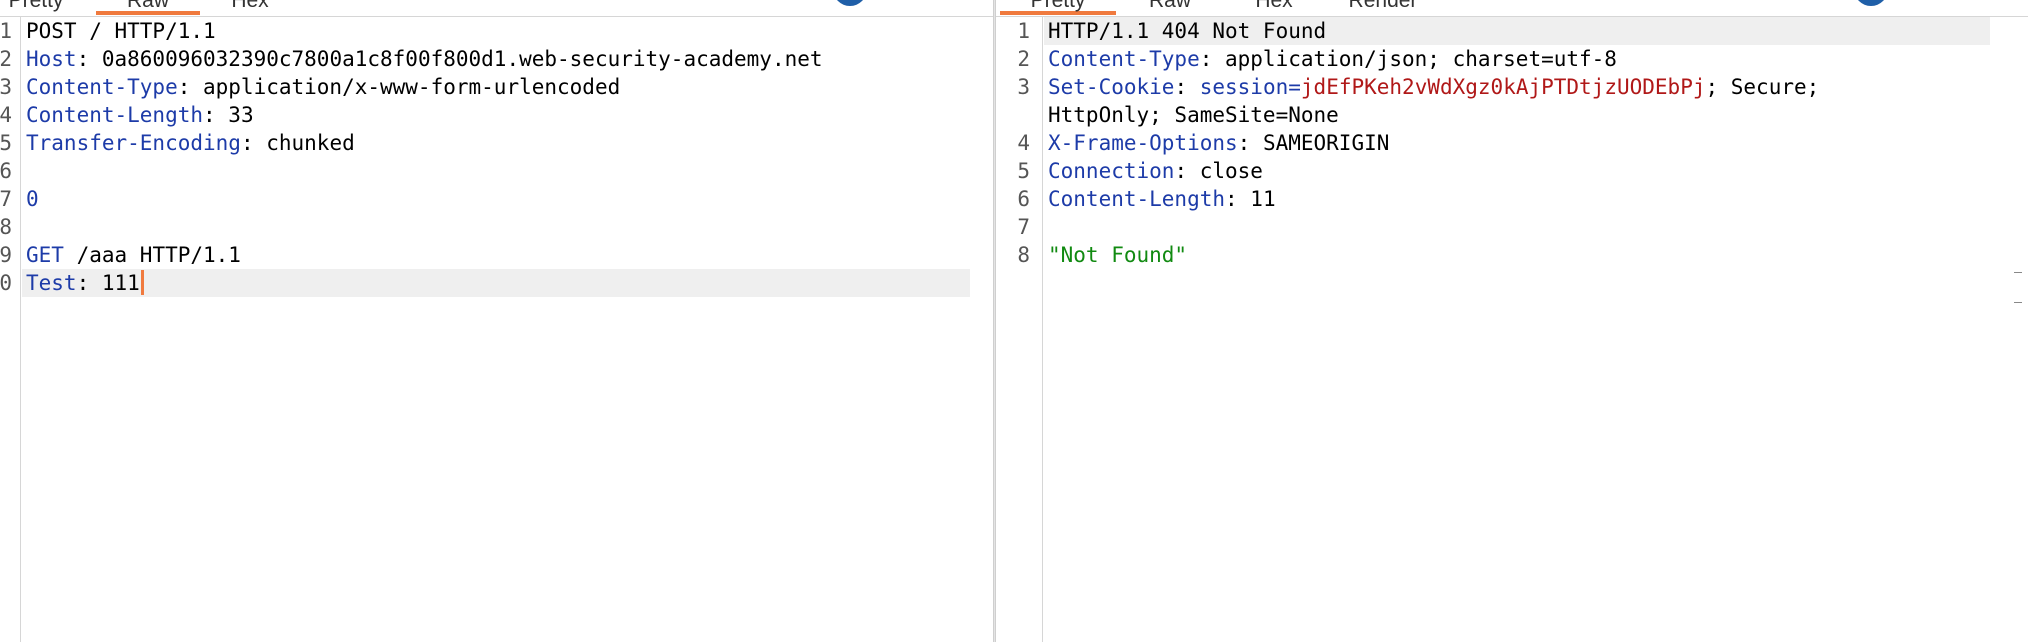 Image resolution: width=2028 pixels, height=642 pixels. What do you see at coordinates (497, 199) in the screenshot?
I see `request-line: 70` at bounding box center [497, 199].